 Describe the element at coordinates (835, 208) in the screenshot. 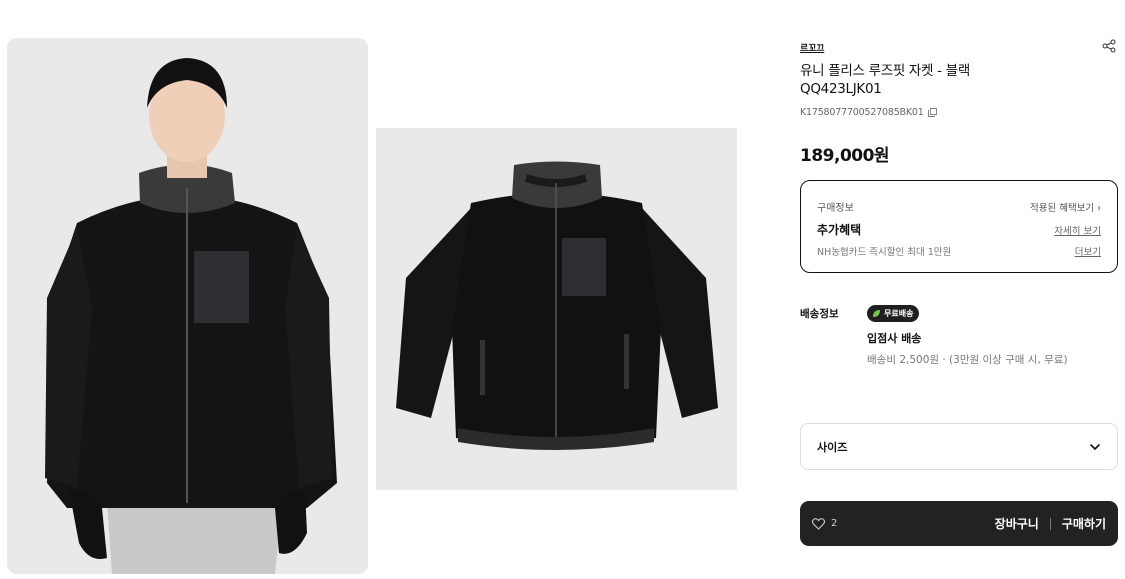

I see `benefit-label: 구매정보` at that location.